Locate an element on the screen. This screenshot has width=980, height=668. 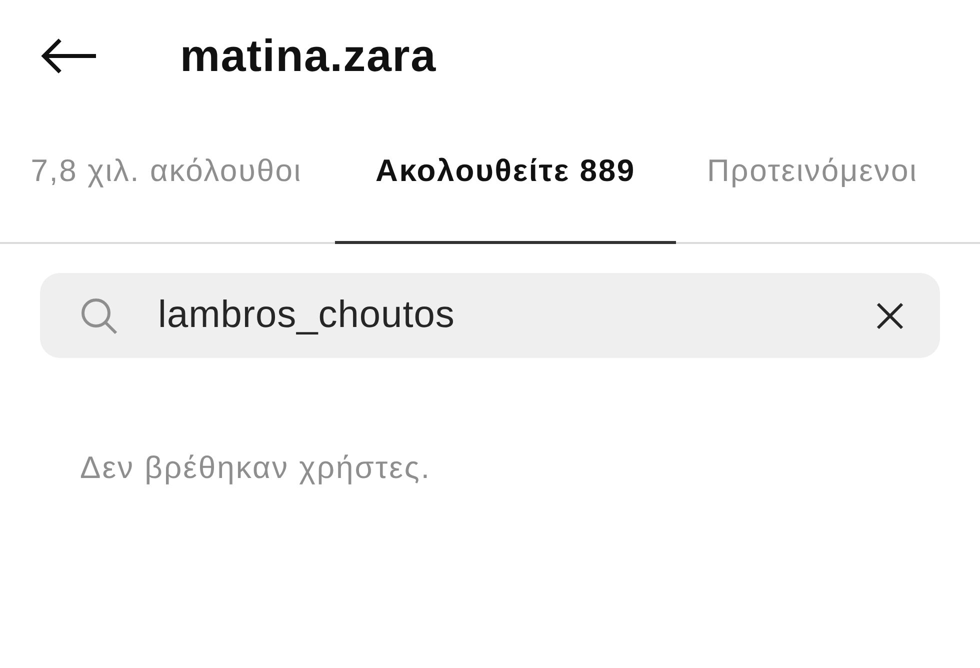
search-icon is located at coordinates (99, 315).